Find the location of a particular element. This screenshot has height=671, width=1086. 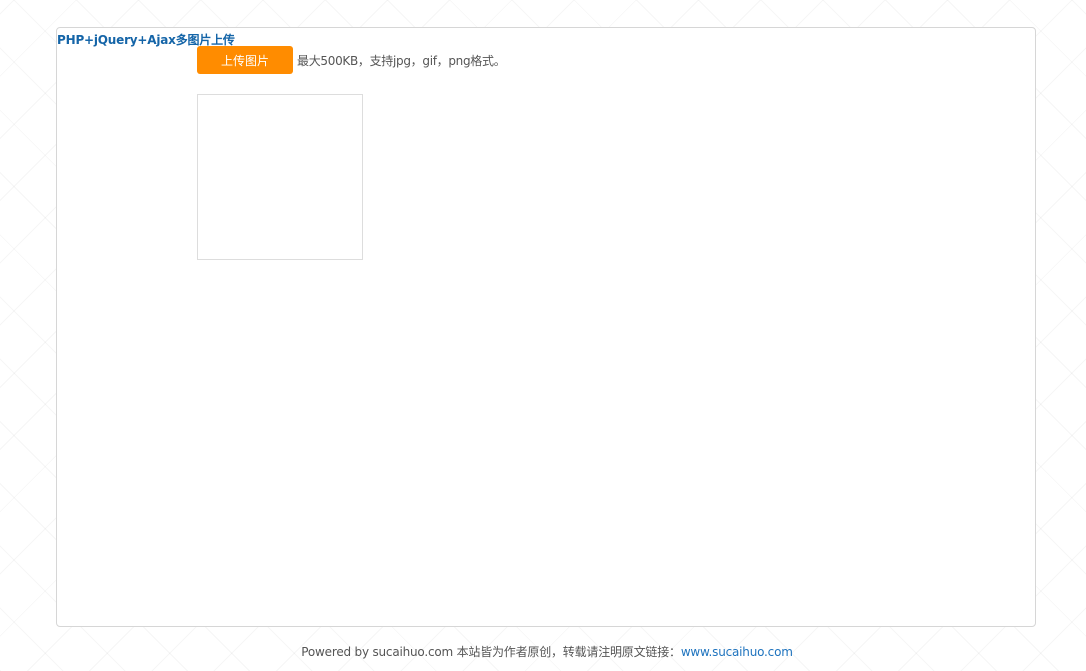

upload-hint: 最大500KB，支持jpg，gif，png格式。 is located at coordinates (401, 60).